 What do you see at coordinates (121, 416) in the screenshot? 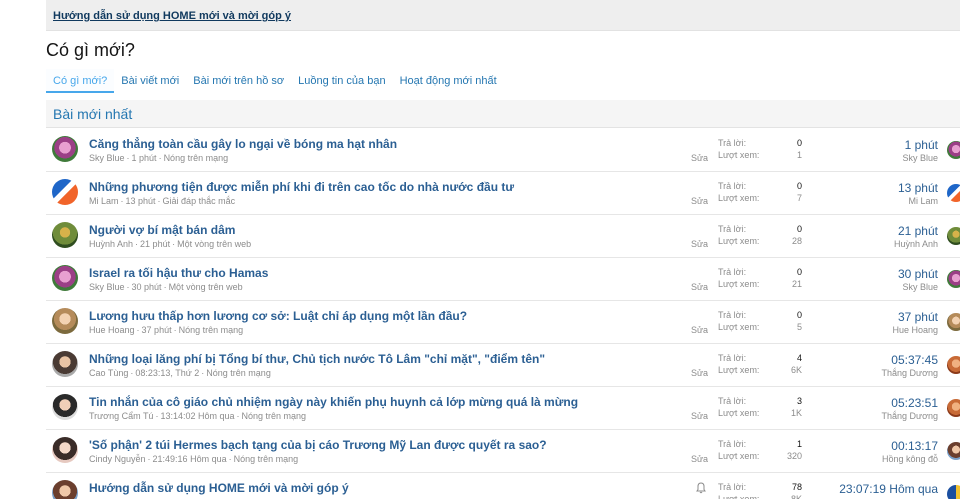
I see `thread-author: Trương Cẩm Tú` at bounding box center [121, 416].